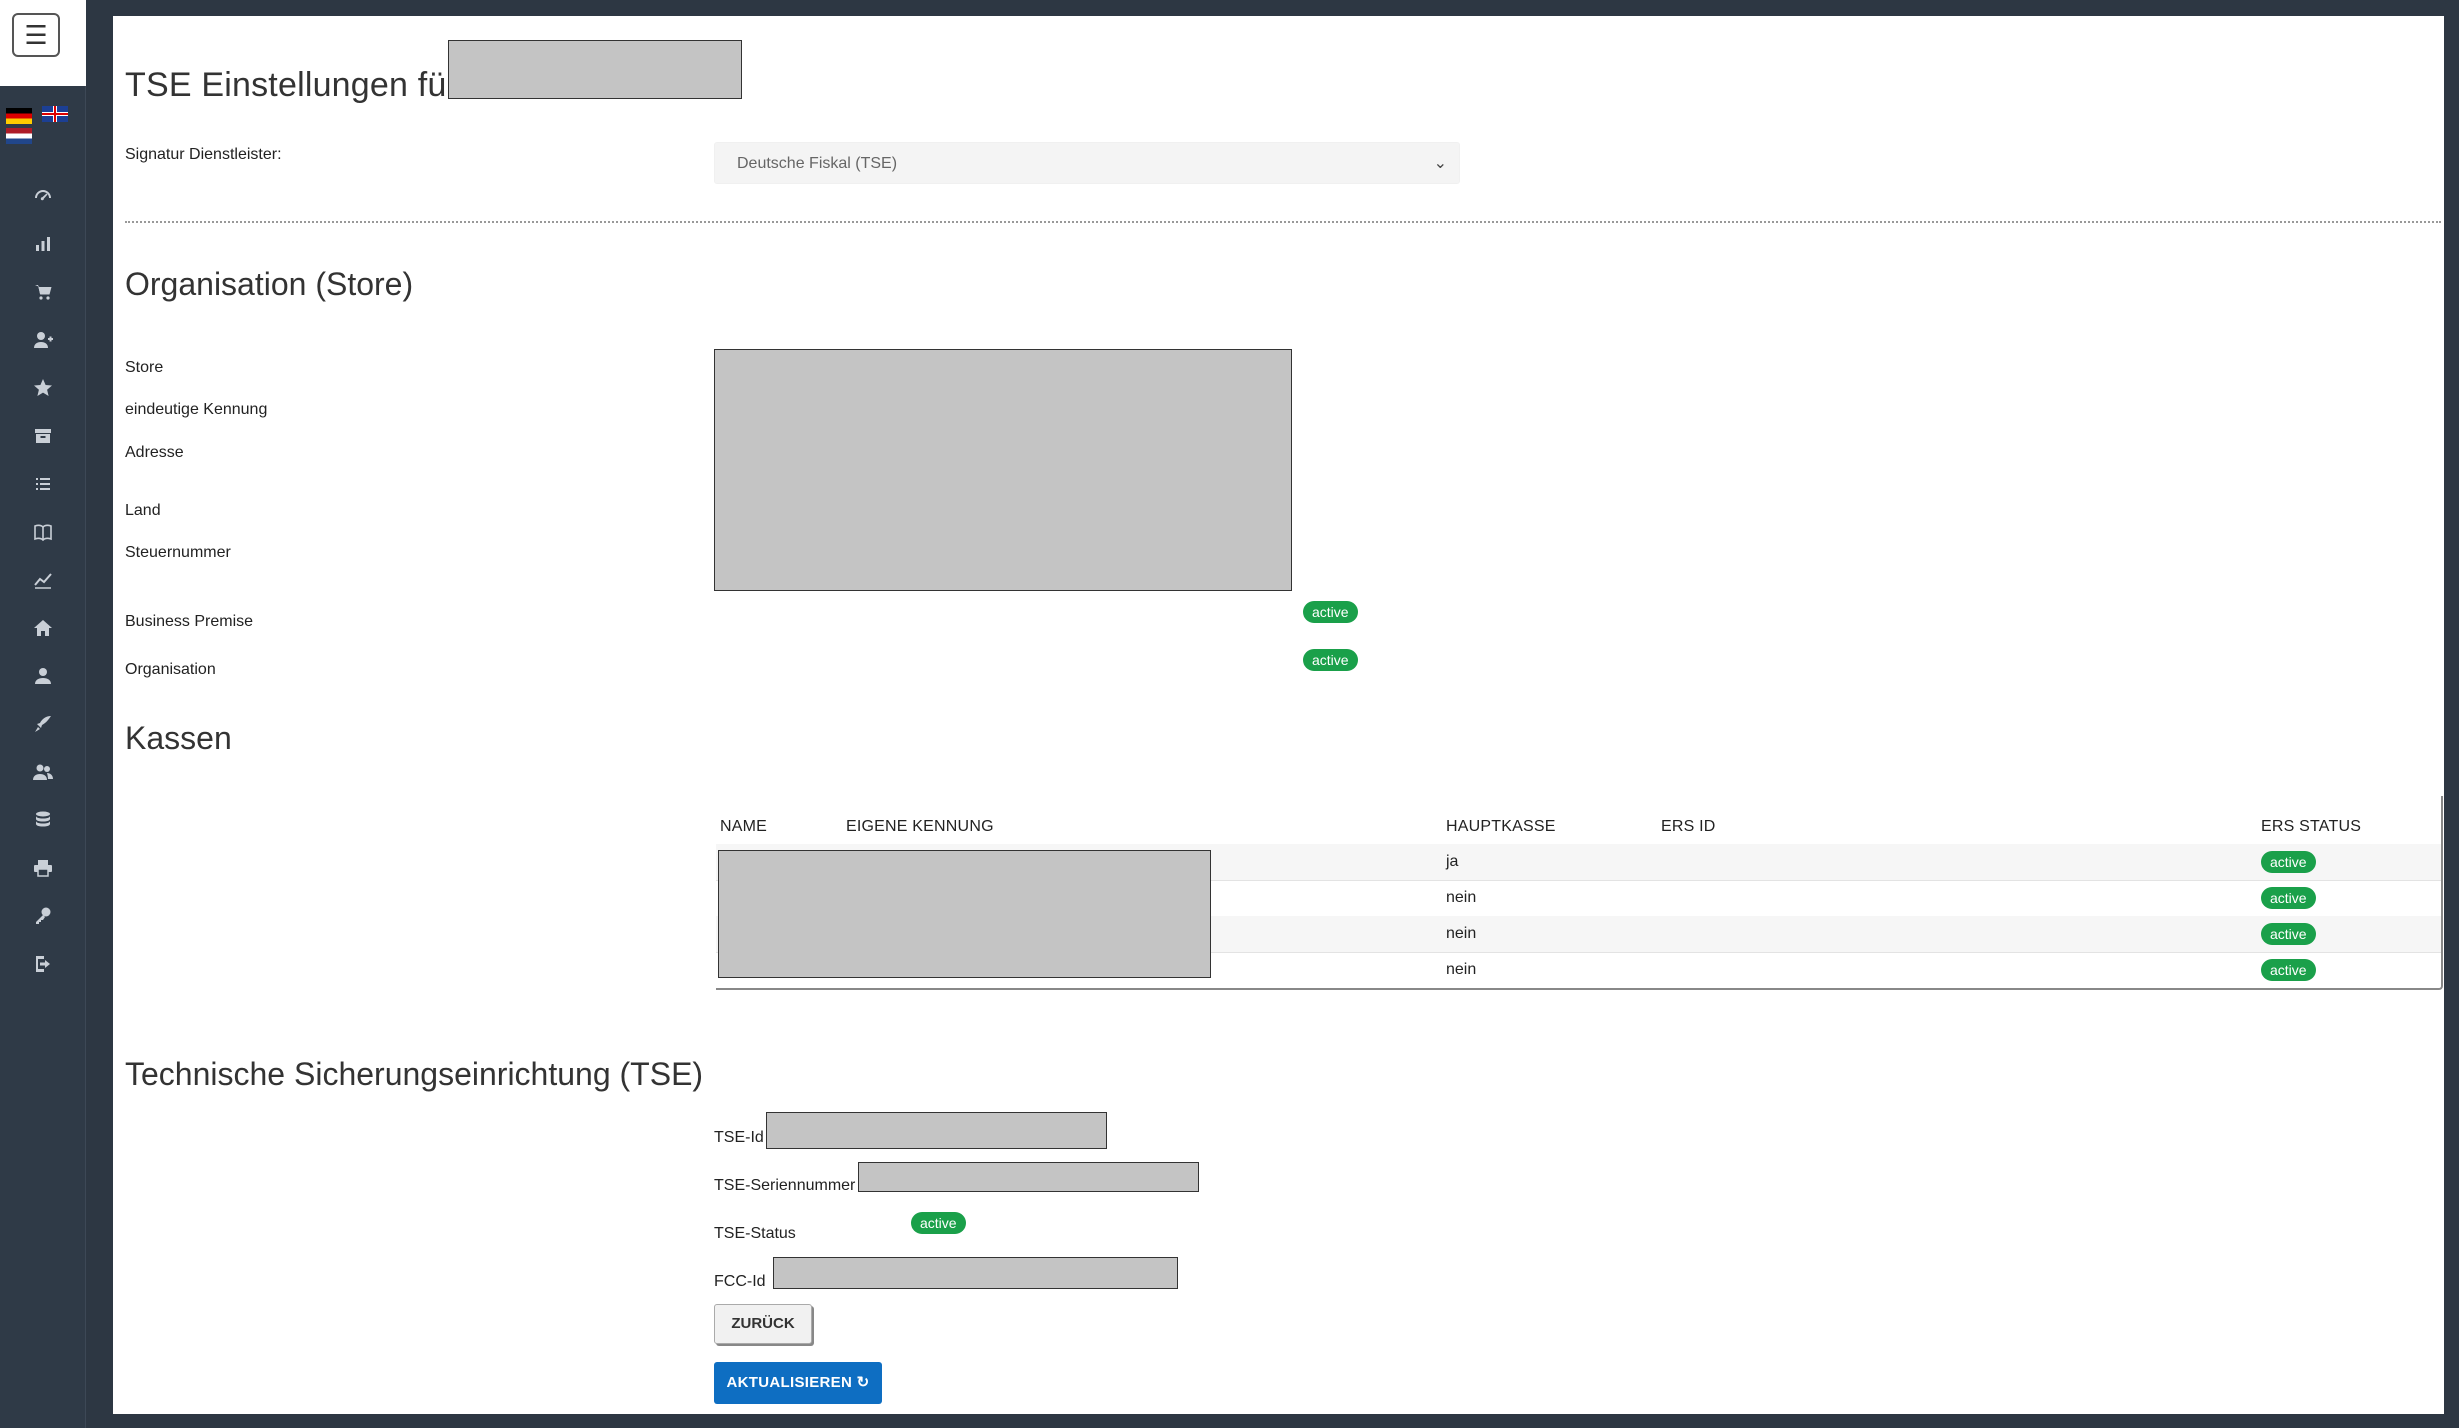 This screenshot has height=1428, width=2459. I want to click on users-icon, so click(43, 772).